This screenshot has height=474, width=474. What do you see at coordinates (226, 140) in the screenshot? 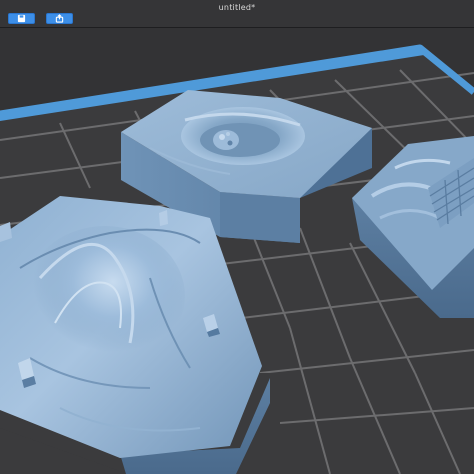
I see `crater-rock` at bounding box center [226, 140].